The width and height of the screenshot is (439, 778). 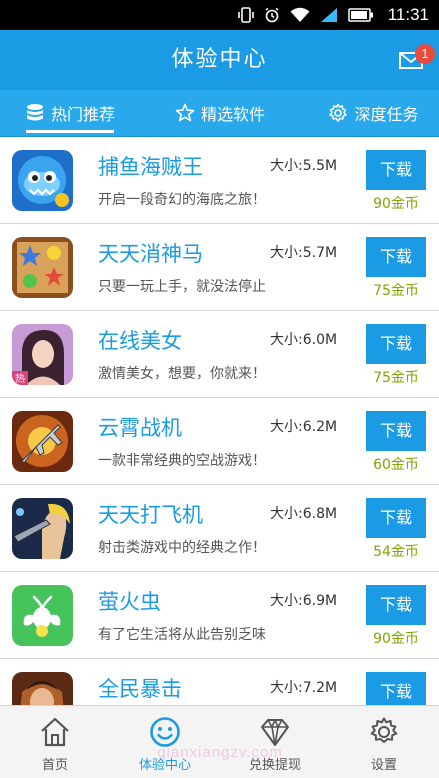 I want to click on signal-icon, so click(x=328, y=15).